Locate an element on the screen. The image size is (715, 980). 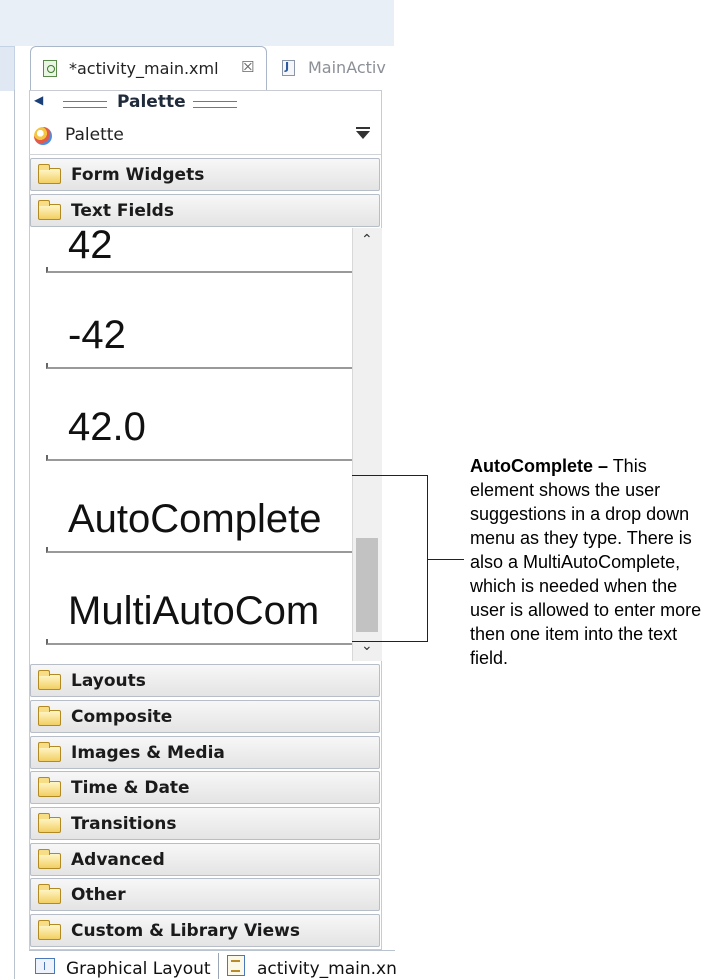
category-label: Form Widgets is located at coordinates (138, 175).